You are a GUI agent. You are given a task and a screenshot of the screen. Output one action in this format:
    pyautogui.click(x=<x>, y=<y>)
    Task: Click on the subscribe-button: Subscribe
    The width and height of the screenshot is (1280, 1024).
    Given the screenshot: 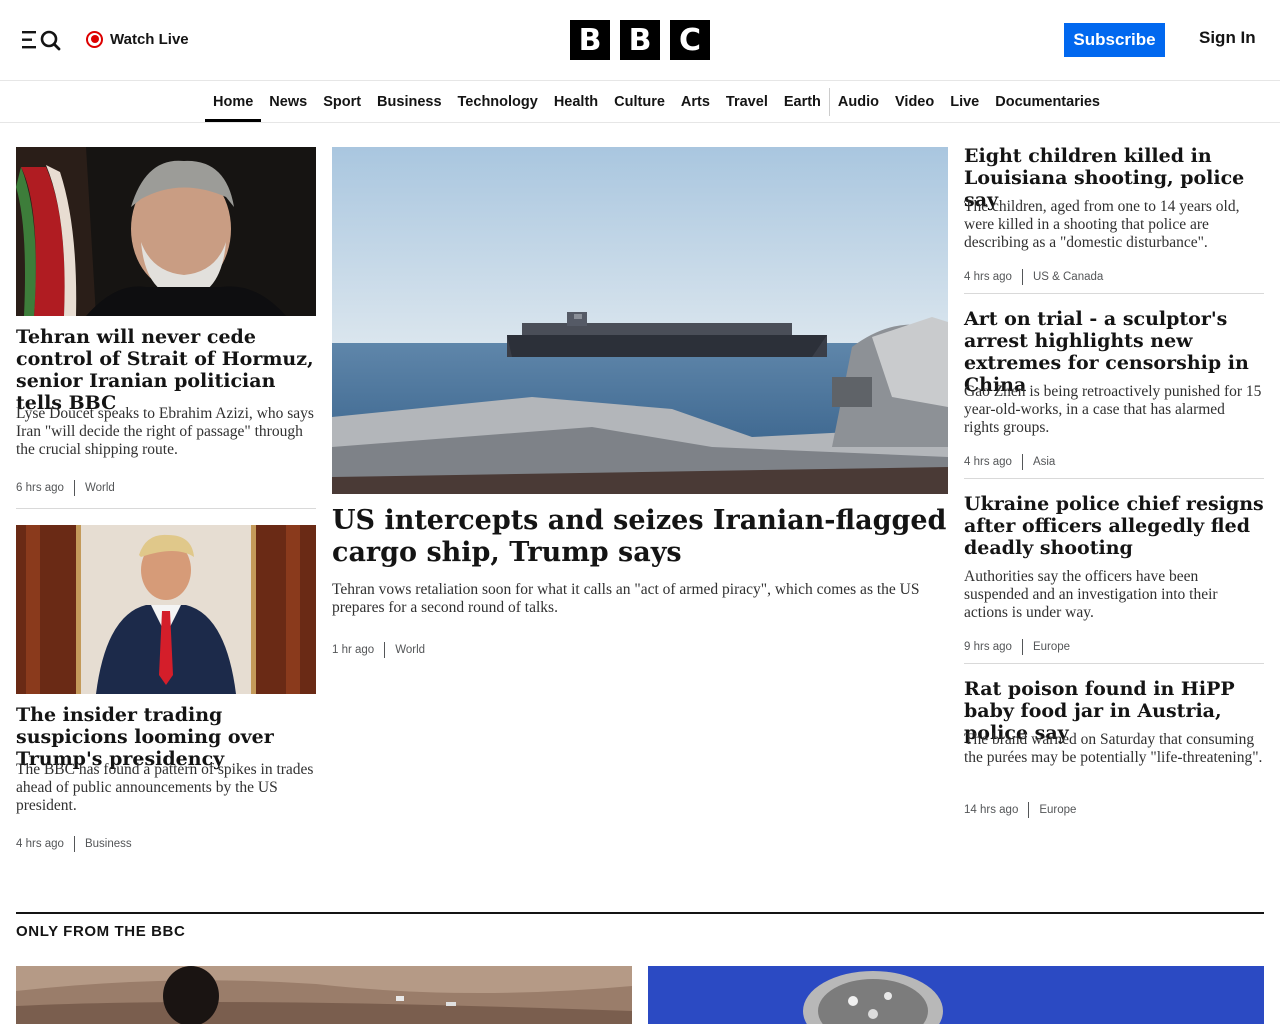 What is the action you would take?
    pyautogui.click(x=1114, y=40)
    